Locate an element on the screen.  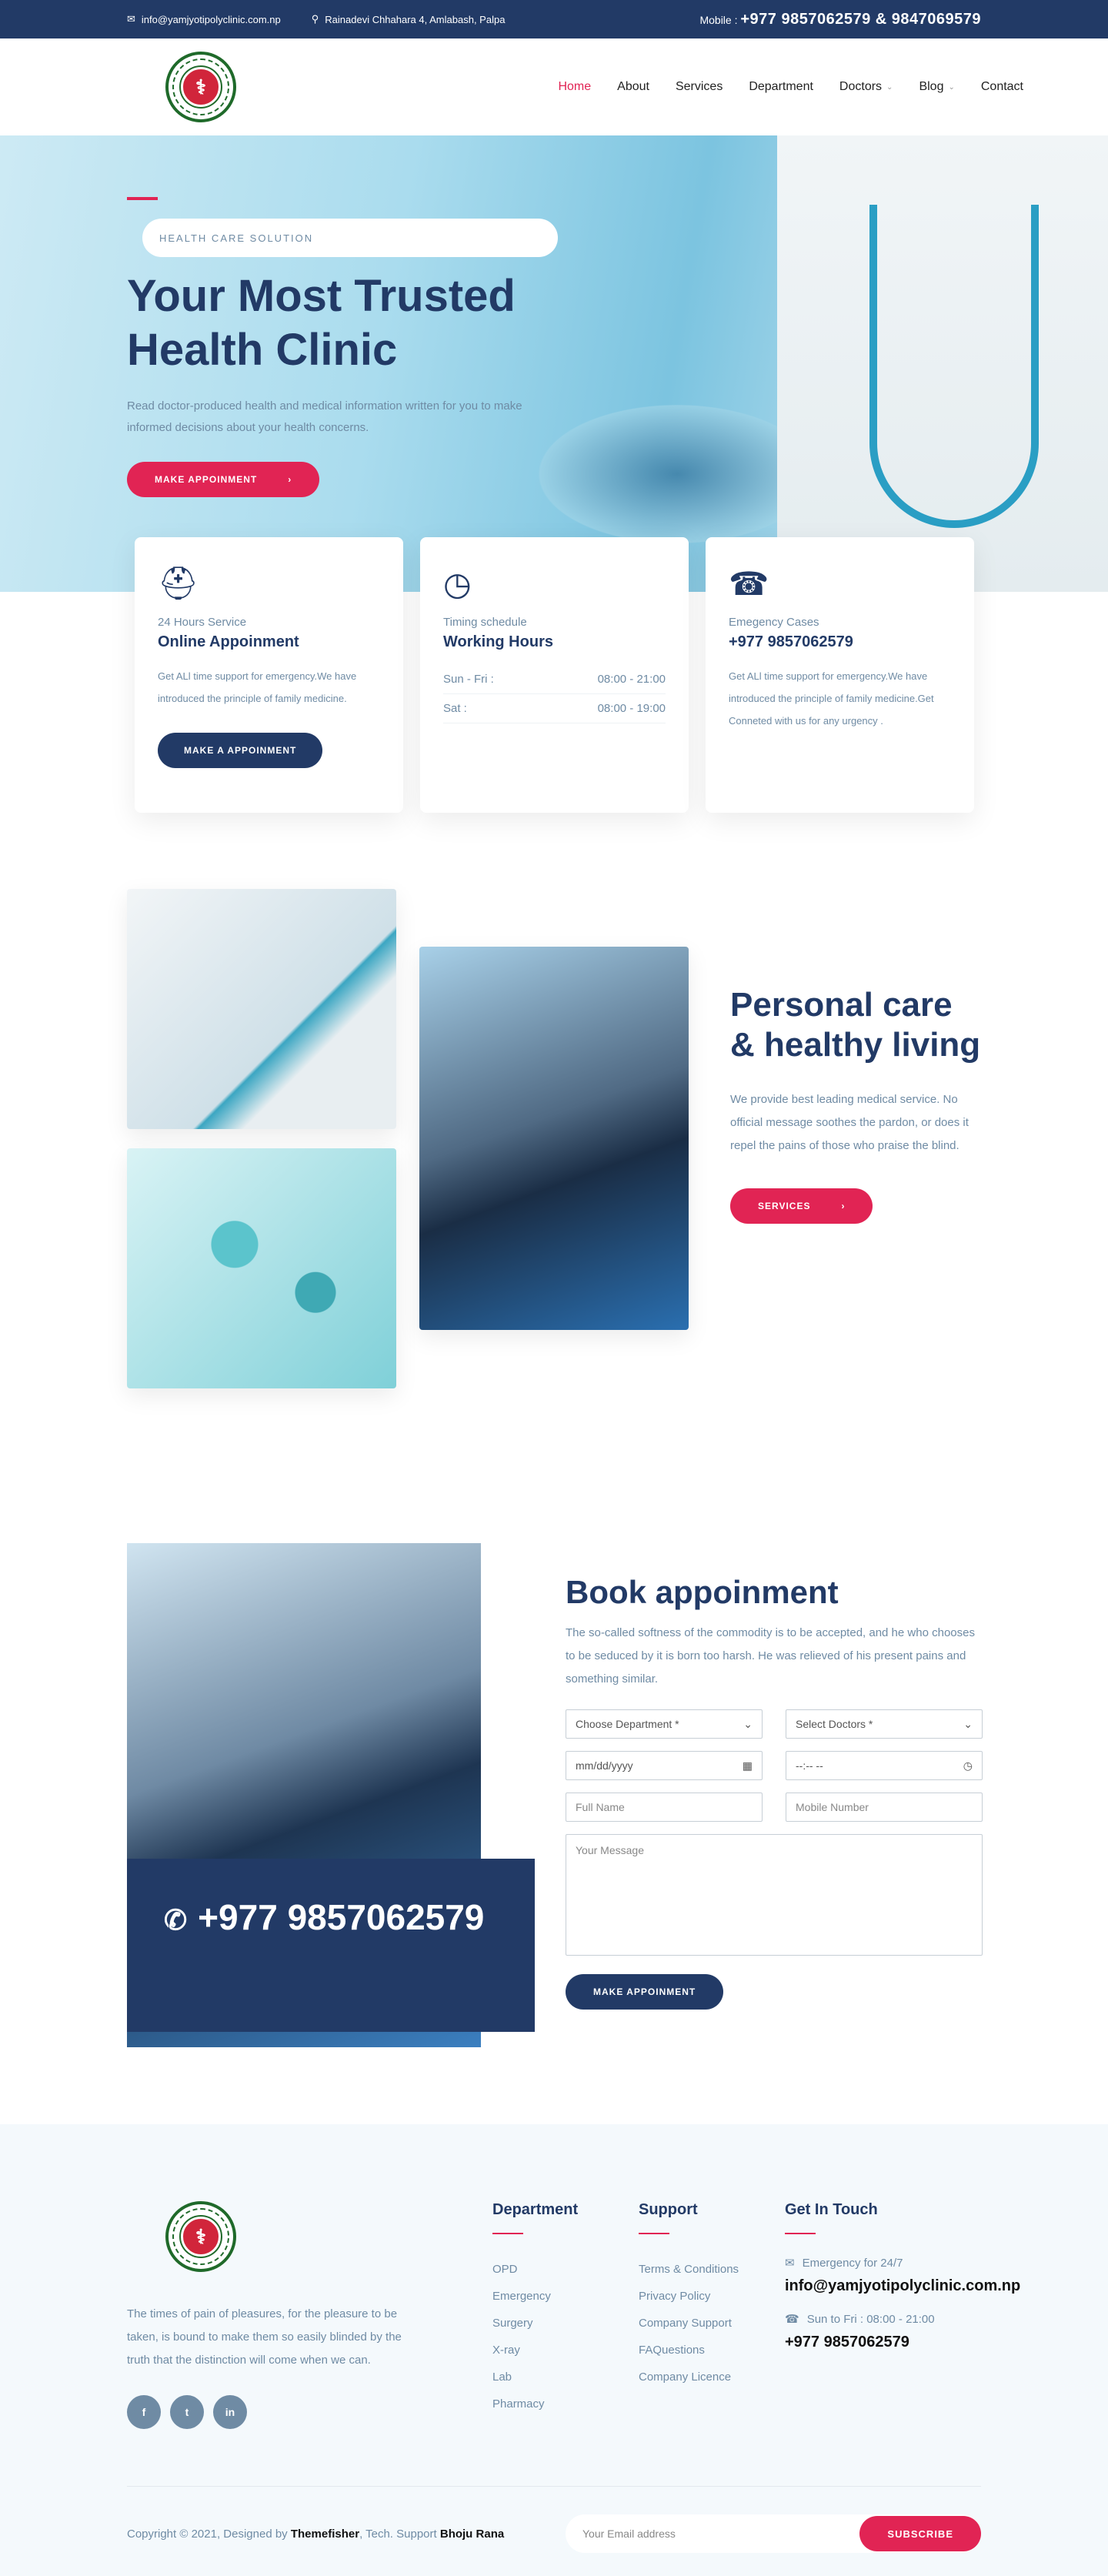
hours-row: Sun - Fri :08:00 - 21:00 is located at coordinates (555, 679).